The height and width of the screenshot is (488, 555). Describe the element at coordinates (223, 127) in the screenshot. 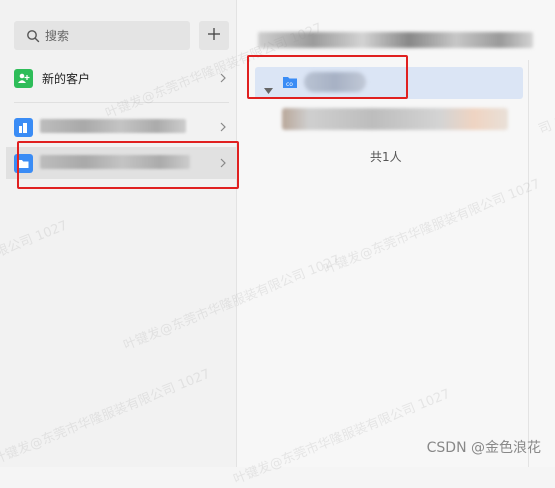

I see `chevron-right-icon` at that location.